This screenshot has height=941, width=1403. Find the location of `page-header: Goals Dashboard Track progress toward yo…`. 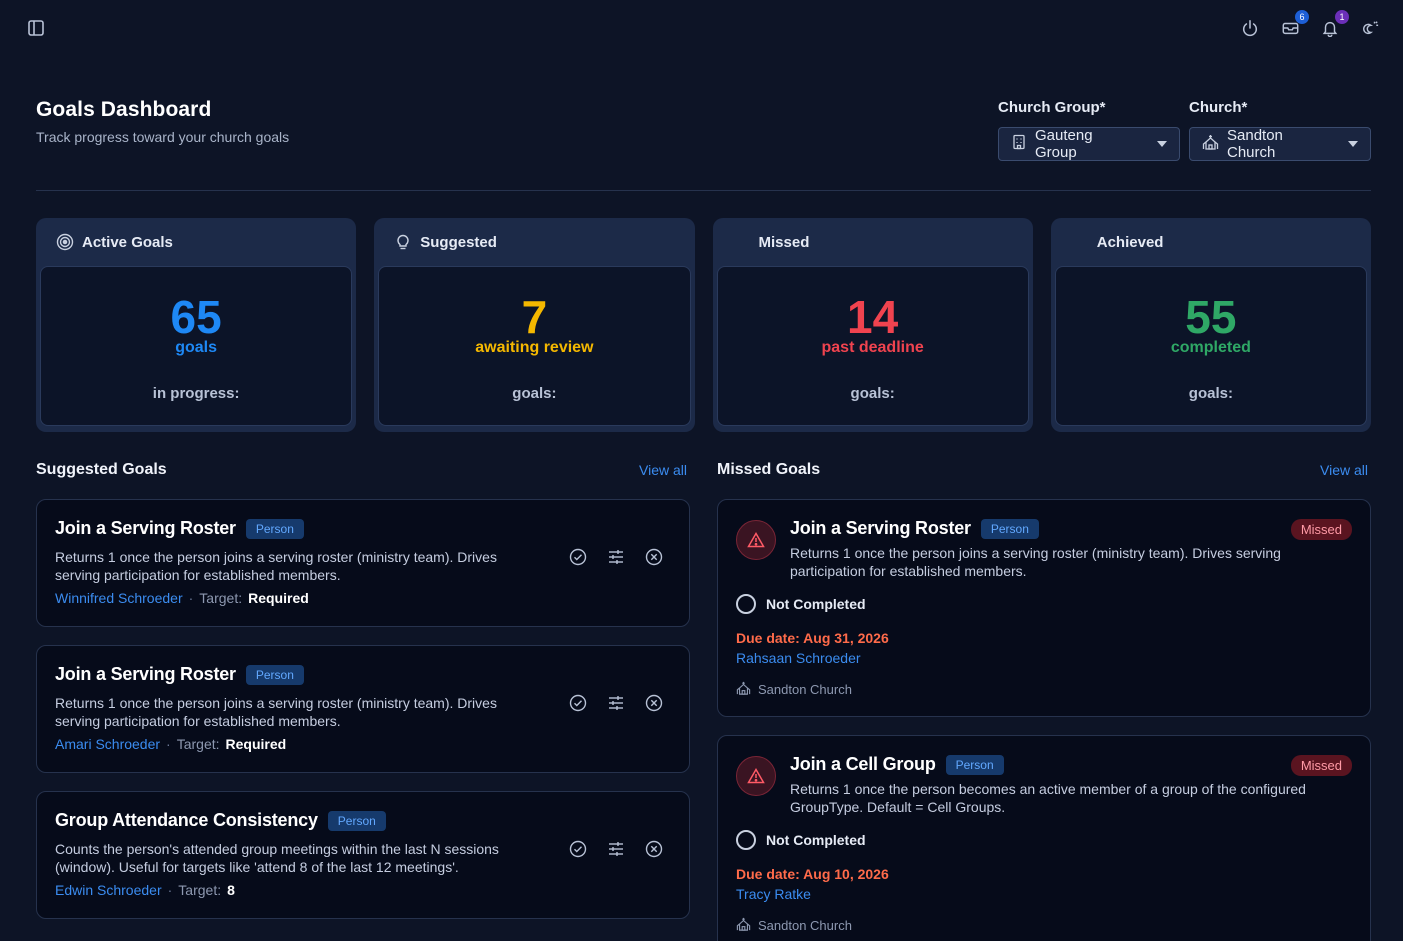

page-header: Goals Dashboard Track progress toward yo… is located at coordinates (162, 121).